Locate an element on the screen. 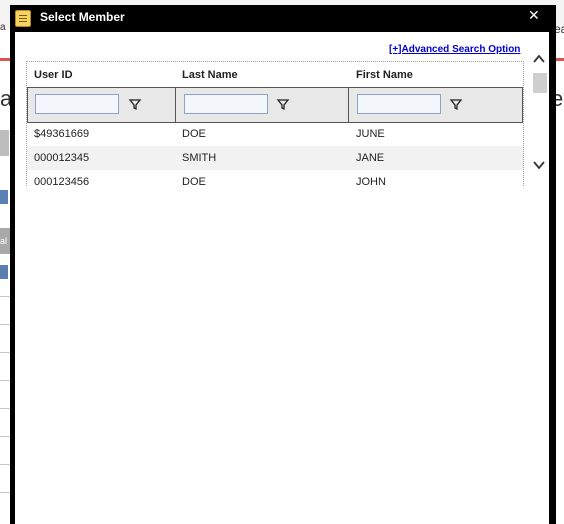 Image resolution: width=564 pixels, height=524 pixels. advanced-search-link: [+]Advanced Search Option is located at coordinates (454, 49).